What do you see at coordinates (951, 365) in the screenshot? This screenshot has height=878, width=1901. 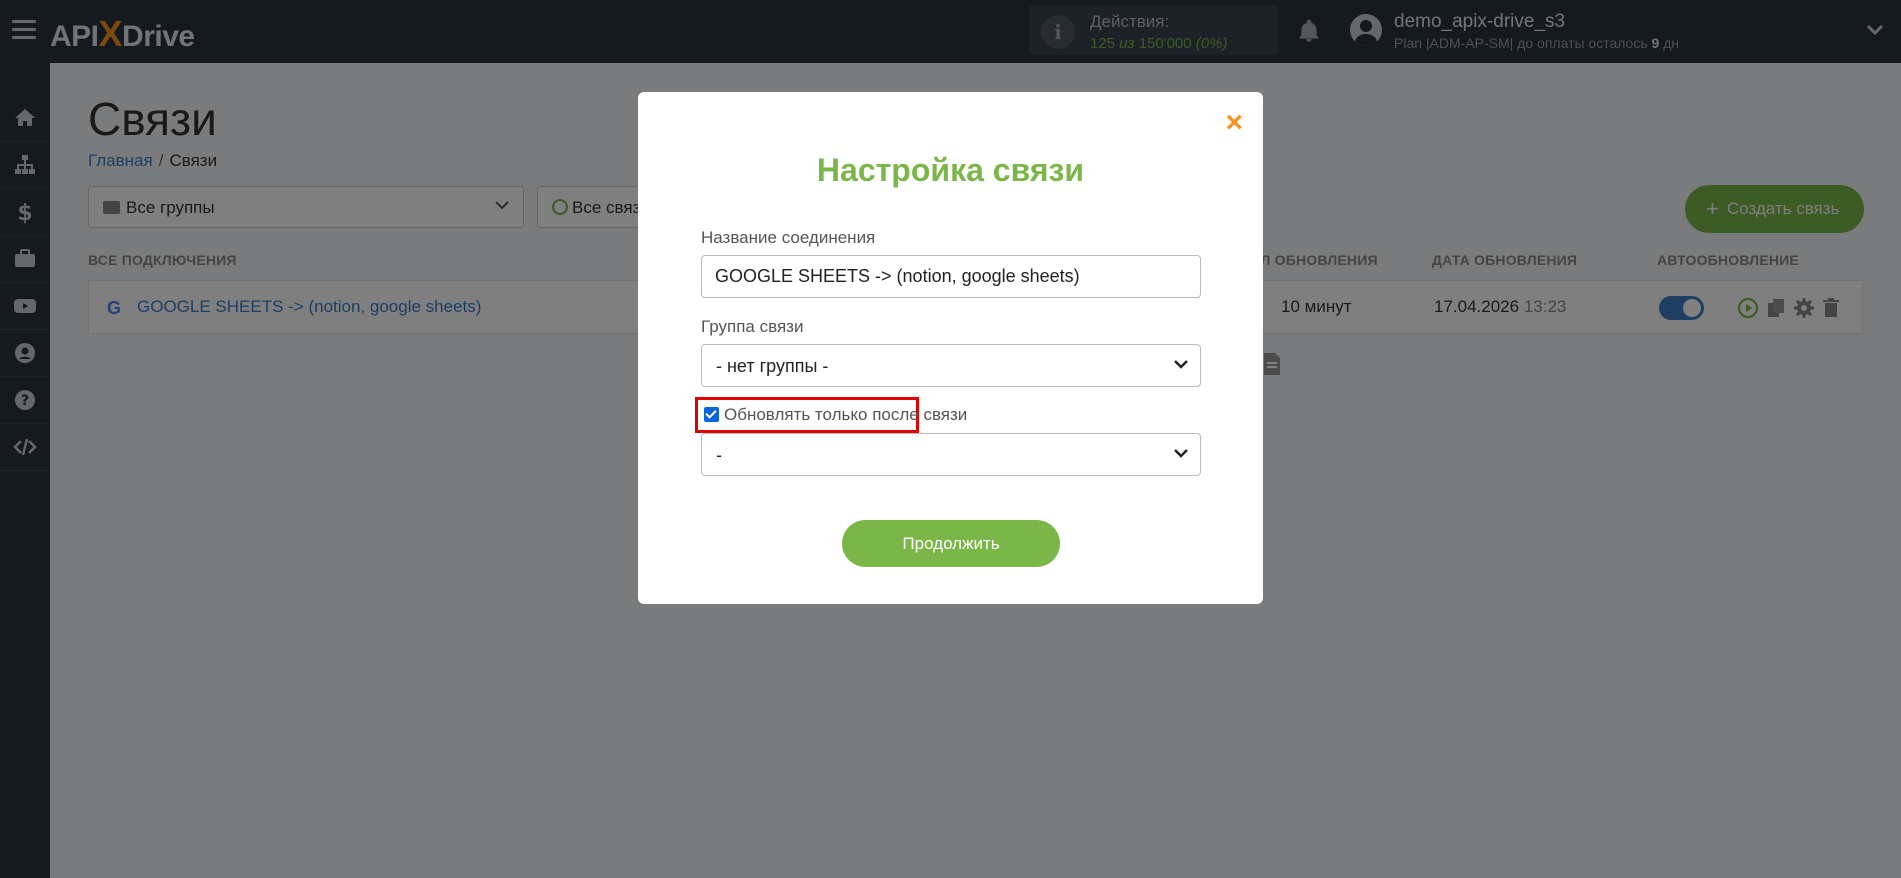 I see `group-select: - нет группы -` at bounding box center [951, 365].